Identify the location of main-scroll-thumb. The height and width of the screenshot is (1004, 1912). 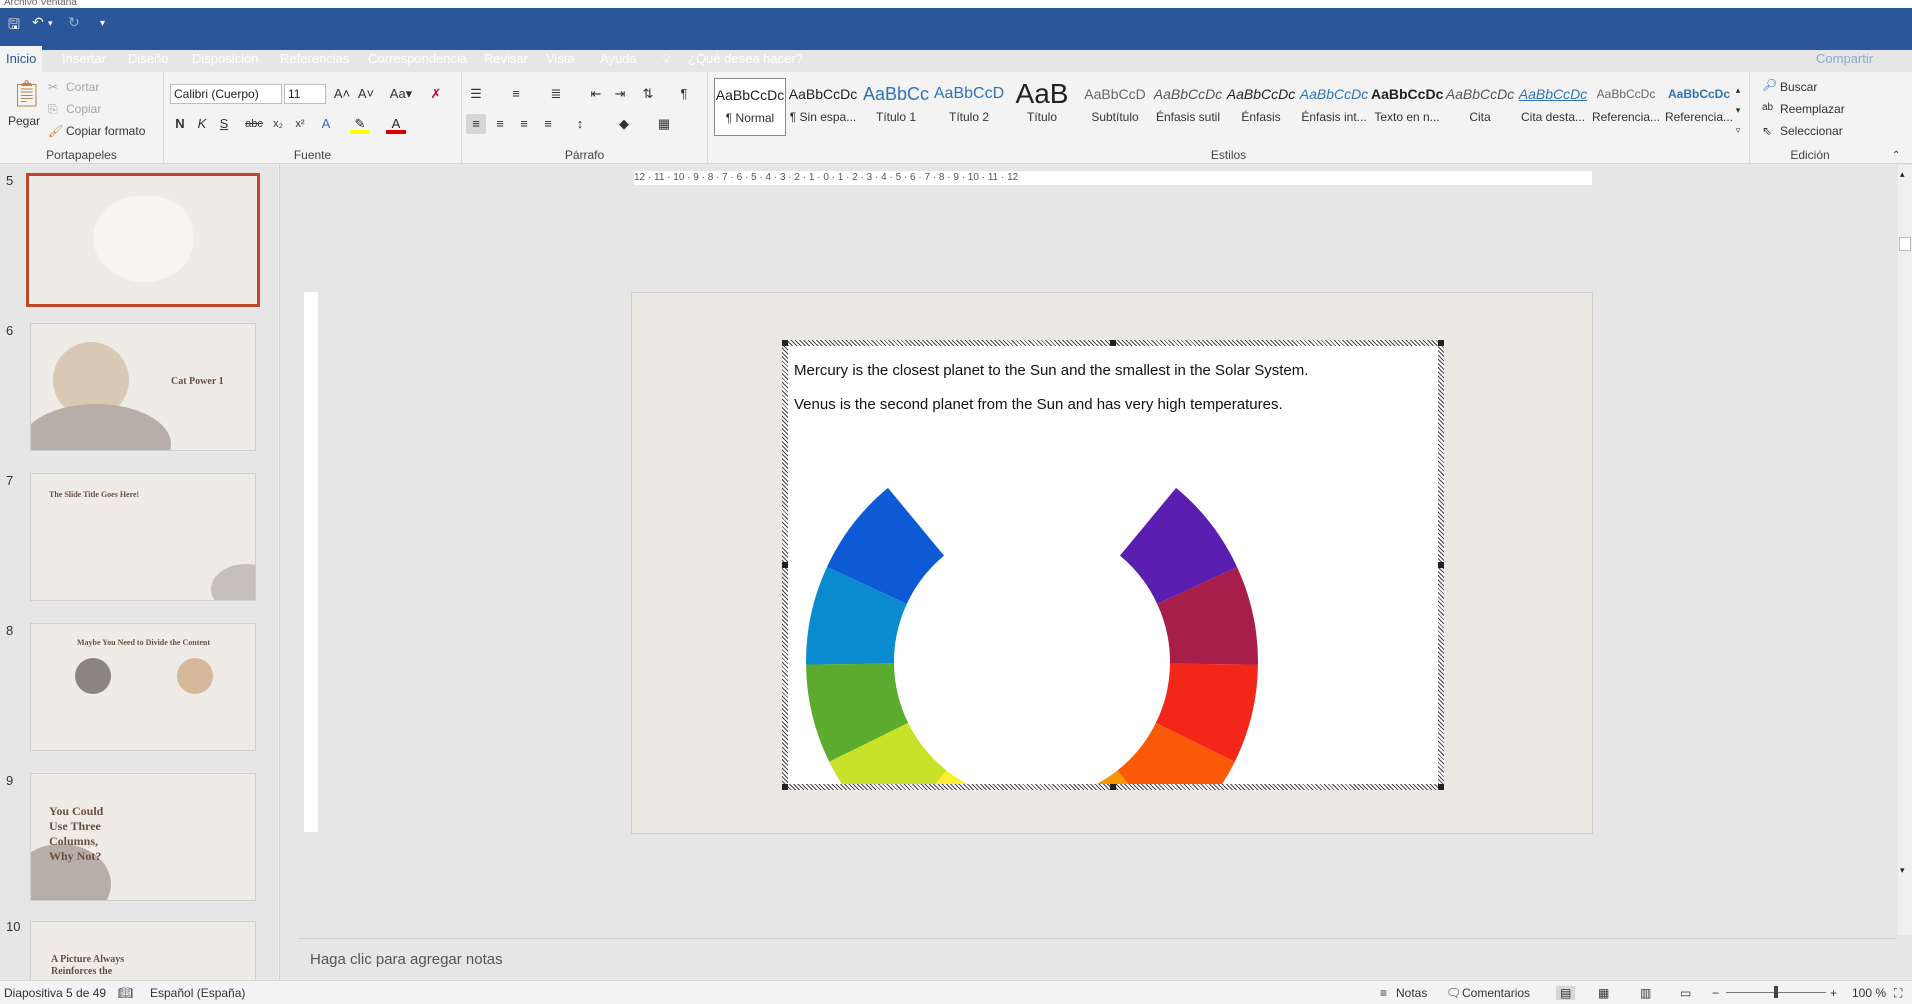
(1905, 244).